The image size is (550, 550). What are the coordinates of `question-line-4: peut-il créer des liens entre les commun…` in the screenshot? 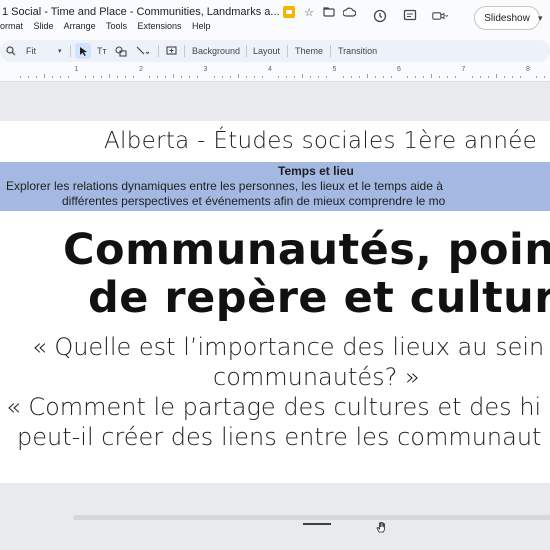 It's located at (279, 437).